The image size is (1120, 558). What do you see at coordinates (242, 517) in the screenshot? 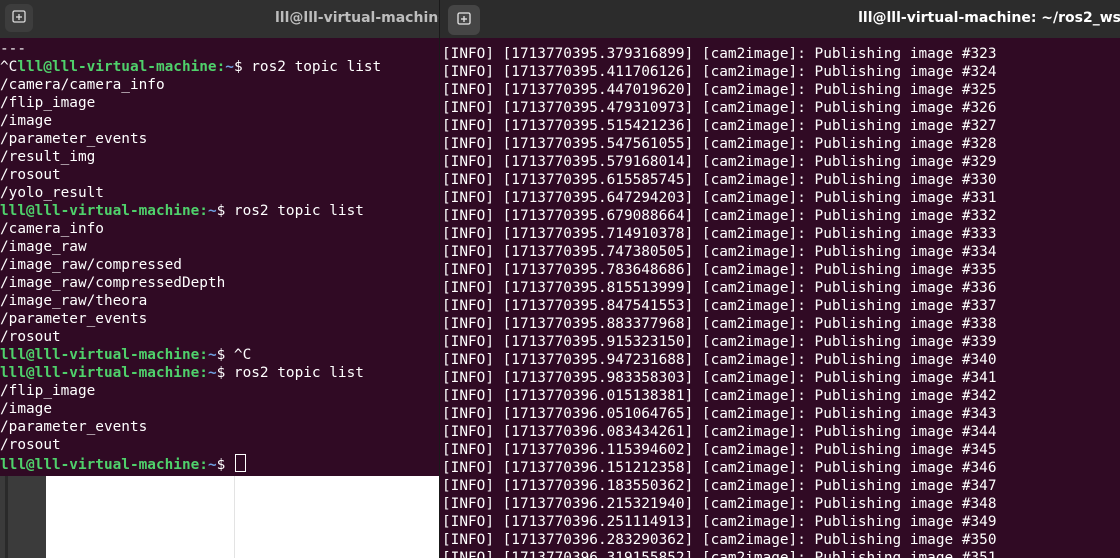
I see `background-window-area` at bounding box center [242, 517].